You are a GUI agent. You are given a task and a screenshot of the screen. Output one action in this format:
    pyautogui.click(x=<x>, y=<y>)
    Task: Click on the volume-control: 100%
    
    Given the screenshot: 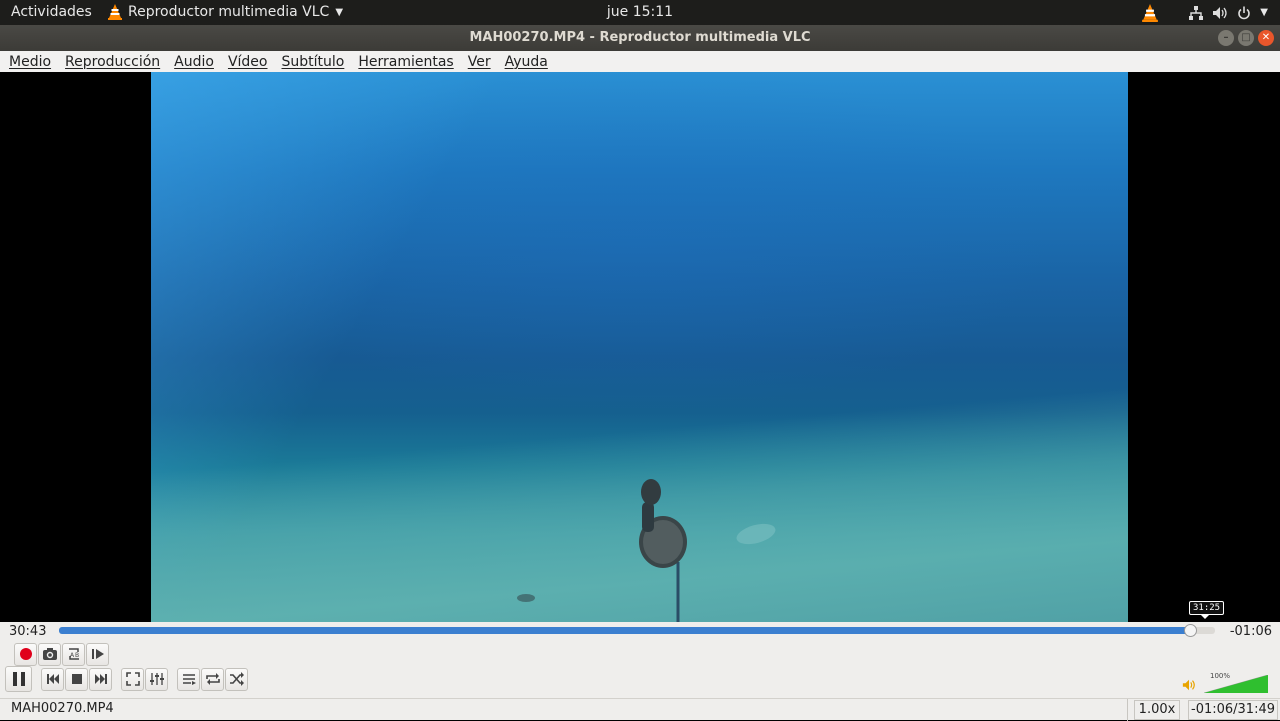 What is the action you would take?
    pyautogui.click(x=1227, y=683)
    